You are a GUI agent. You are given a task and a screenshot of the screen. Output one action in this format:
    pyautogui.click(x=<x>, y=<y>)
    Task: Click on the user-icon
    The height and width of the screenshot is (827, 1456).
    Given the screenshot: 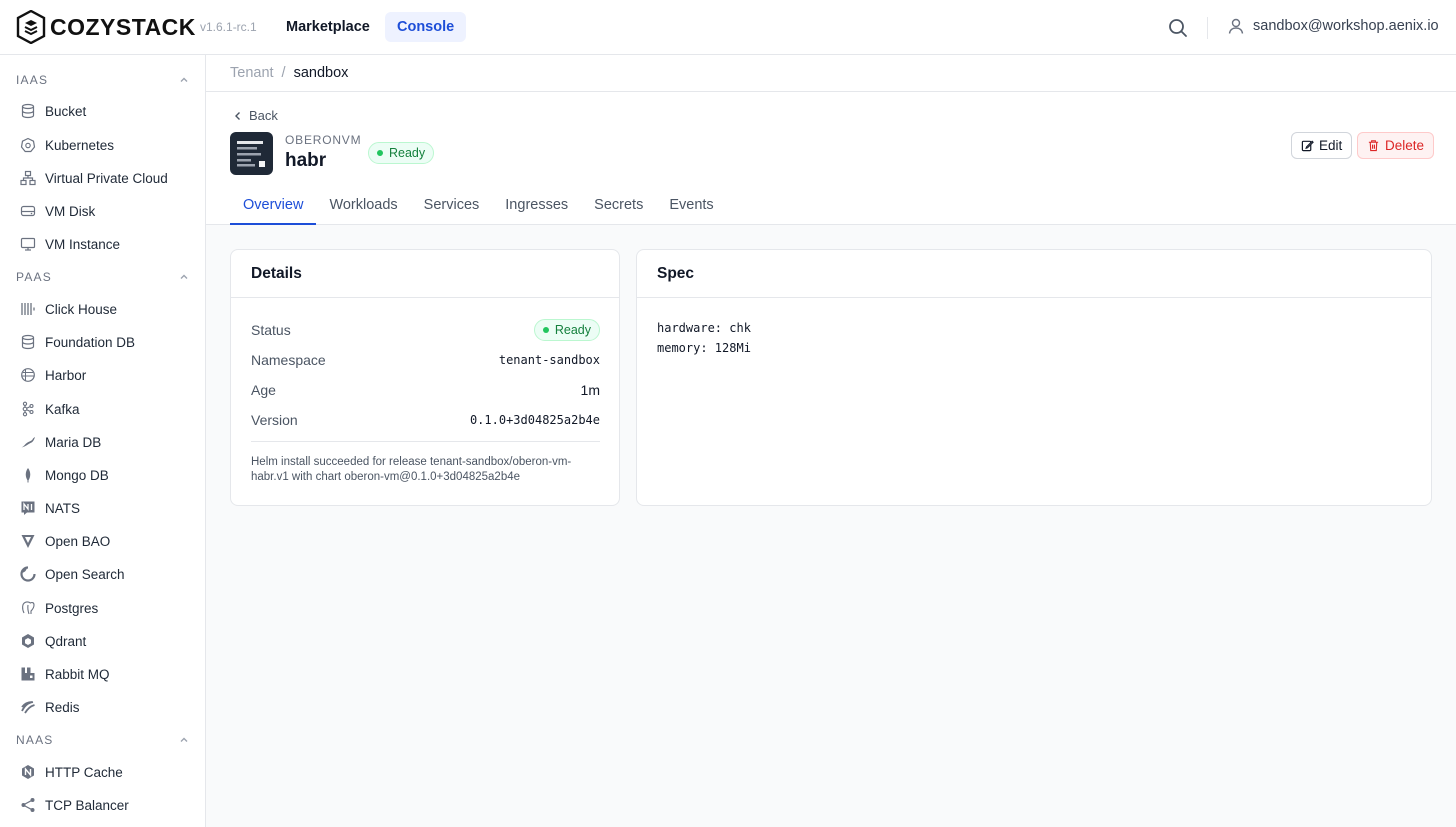 What is the action you would take?
    pyautogui.click(x=1236, y=26)
    